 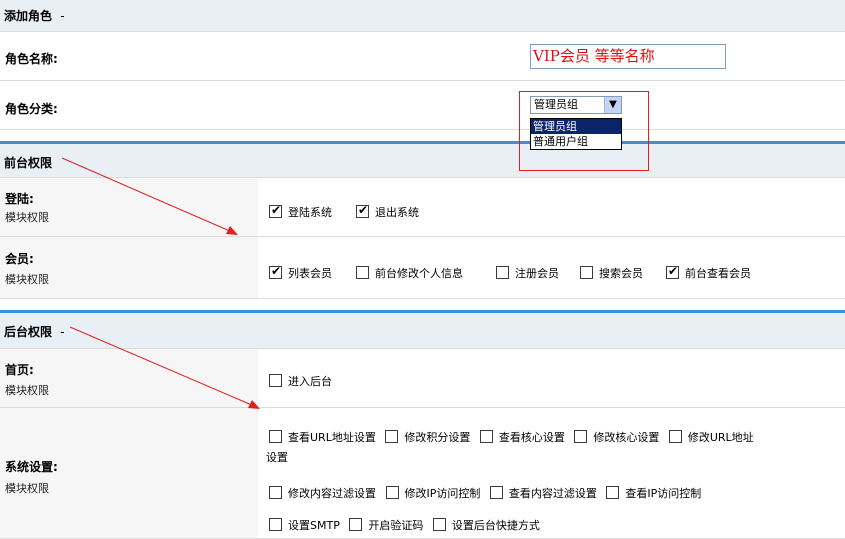 What do you see at coordinates (147, 195) in the screenshot?
I see `annotation-arrow-front` at bounding box center [147, 195].